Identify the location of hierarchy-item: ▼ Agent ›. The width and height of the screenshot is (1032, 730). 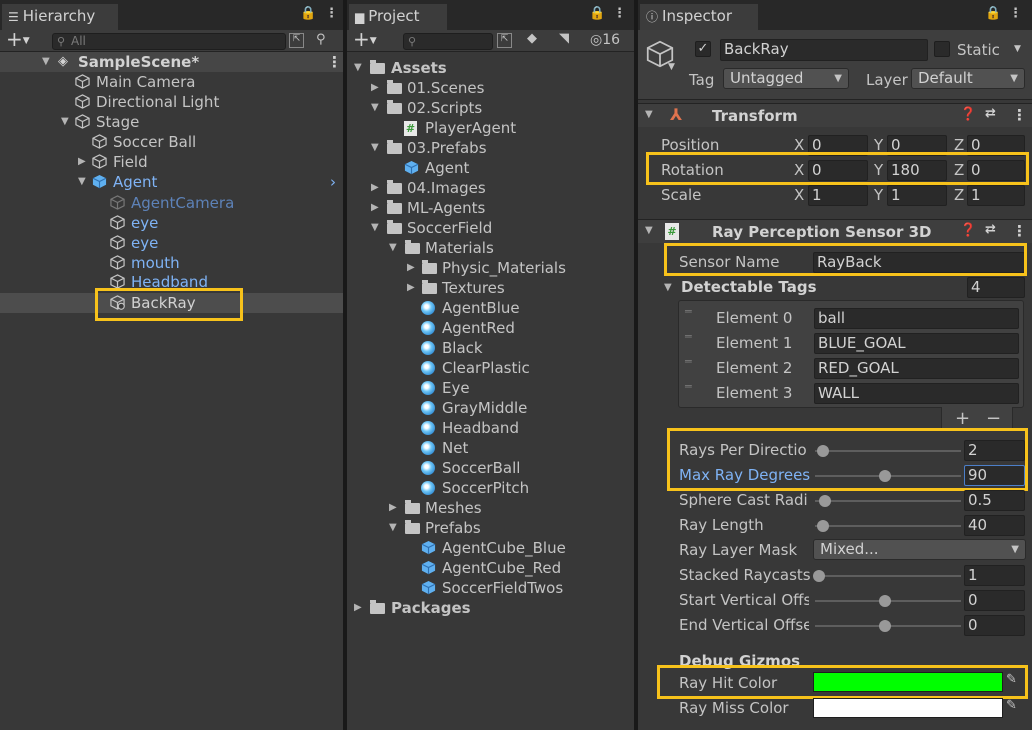
(171, 182).